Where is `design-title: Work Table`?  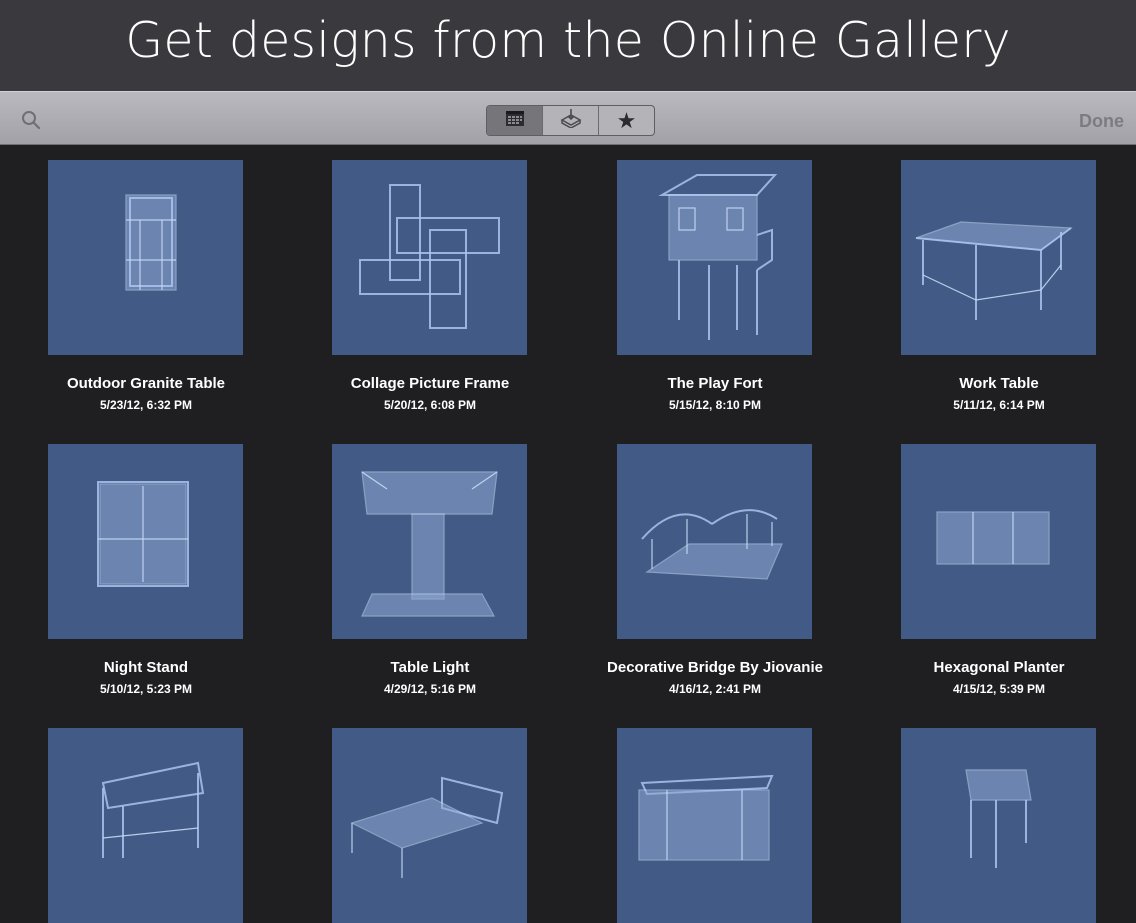
design-title: Work Table is located at coordinates (999, 383).